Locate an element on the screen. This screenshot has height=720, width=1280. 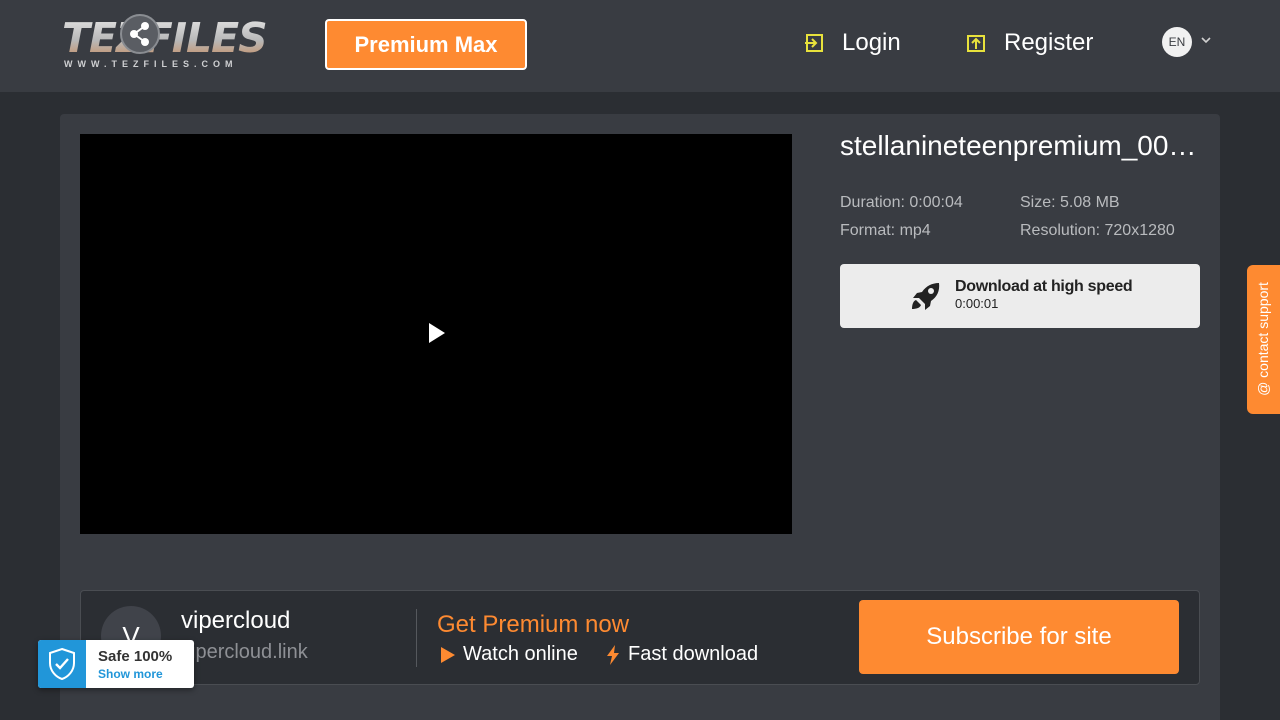
login-icon is located at coordinates (814, 43).